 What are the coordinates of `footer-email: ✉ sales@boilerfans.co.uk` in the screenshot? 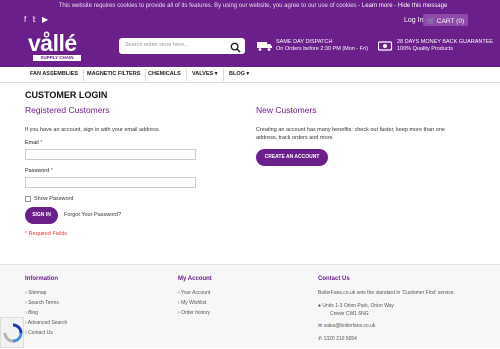 It's located at (346, 326).